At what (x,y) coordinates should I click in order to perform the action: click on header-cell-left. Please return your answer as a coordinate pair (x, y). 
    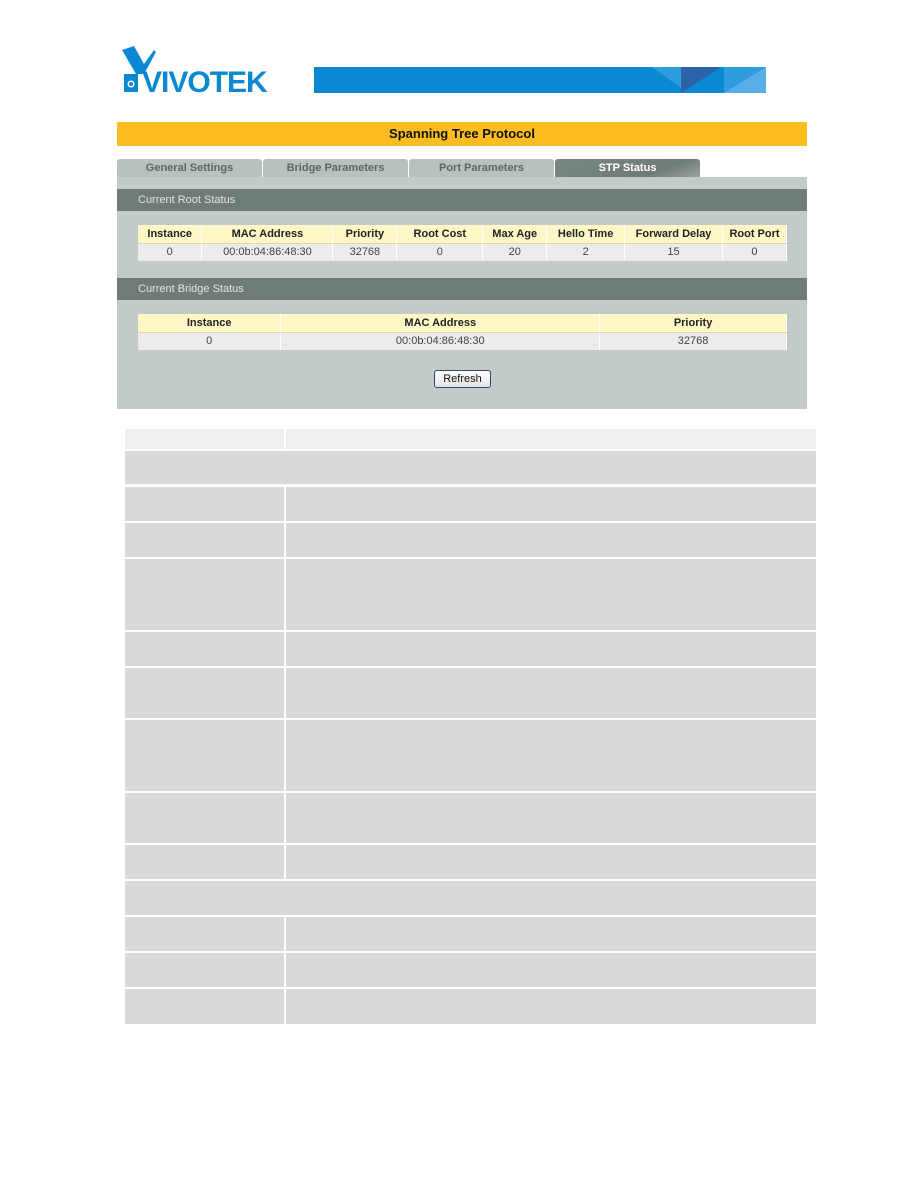
    Looking at the image, I should click on (204, 439).